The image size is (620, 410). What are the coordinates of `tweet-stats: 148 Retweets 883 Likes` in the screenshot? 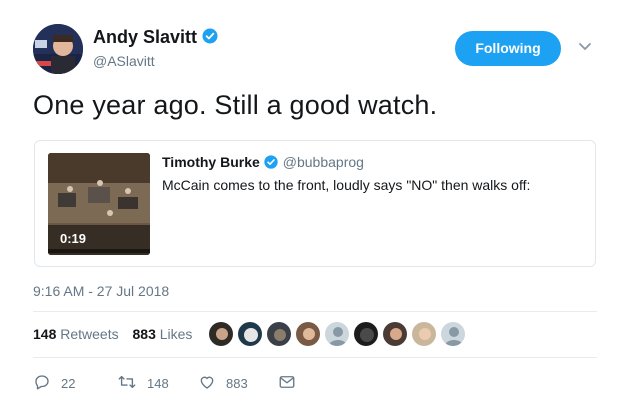 It's located at (112, 334).